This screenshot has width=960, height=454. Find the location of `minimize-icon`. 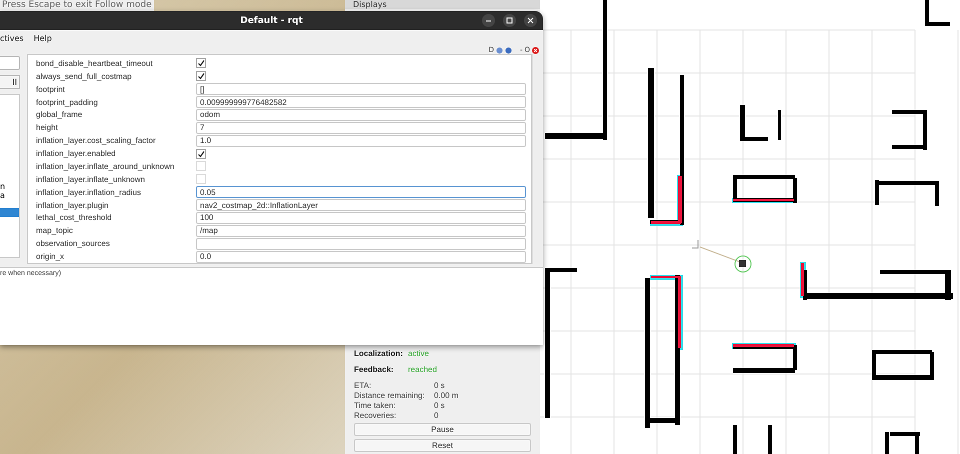

minimize-icon is located at coordinates (488, 20).